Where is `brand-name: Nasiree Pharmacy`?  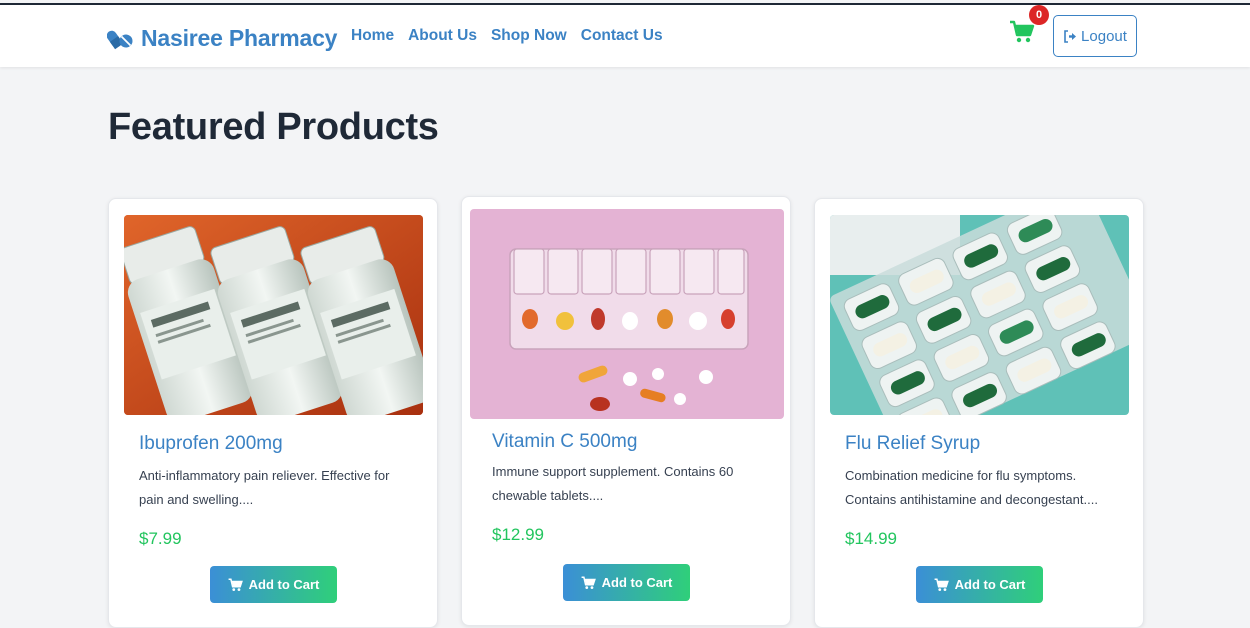
brand-name: Nasiree Pharmacy is located at coordinates (239, 38).